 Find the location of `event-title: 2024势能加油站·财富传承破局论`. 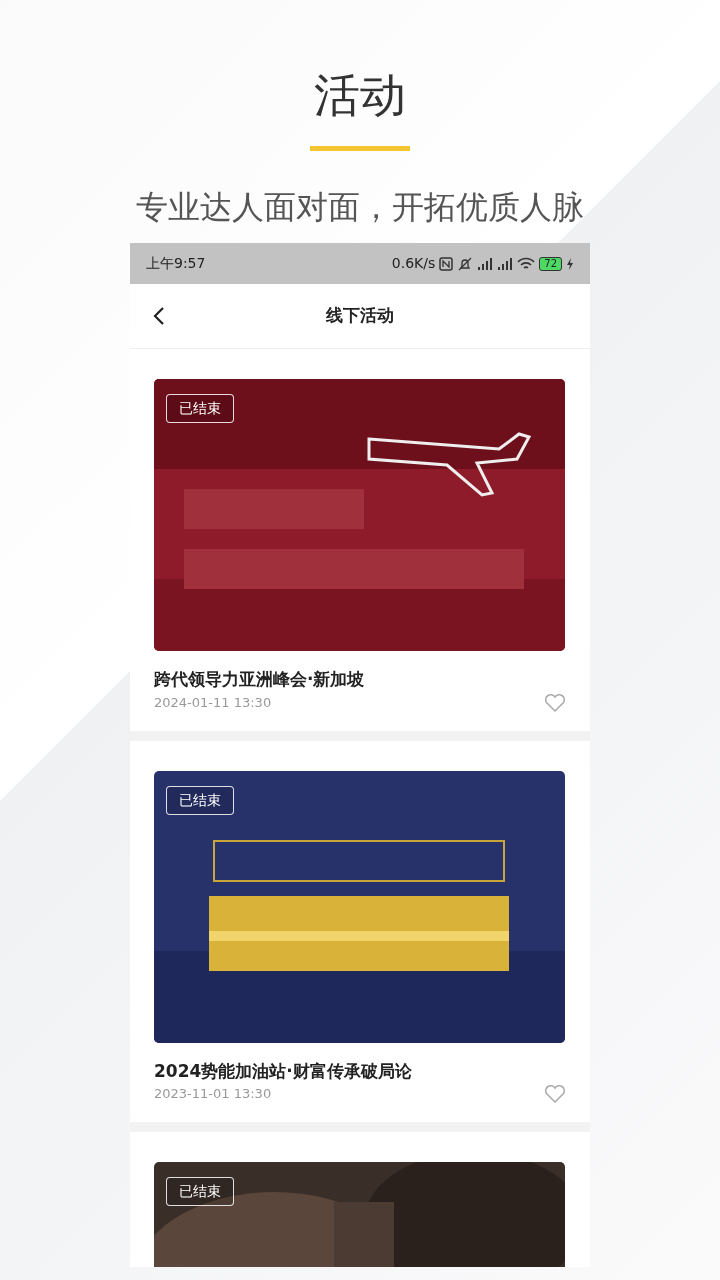

event-title: 2024势能加油站·财富传承破局论 is located at coordinates (283, 1071).